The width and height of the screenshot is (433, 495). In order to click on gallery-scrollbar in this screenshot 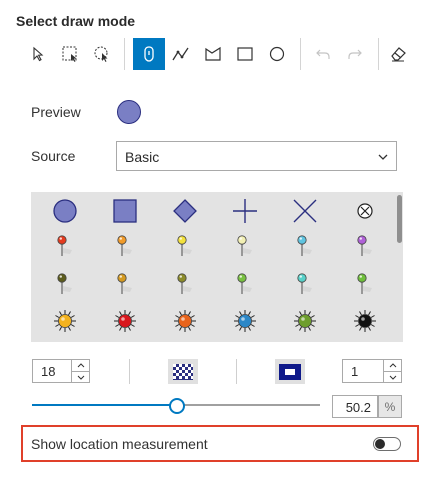, I will do `click(399, 219)`.